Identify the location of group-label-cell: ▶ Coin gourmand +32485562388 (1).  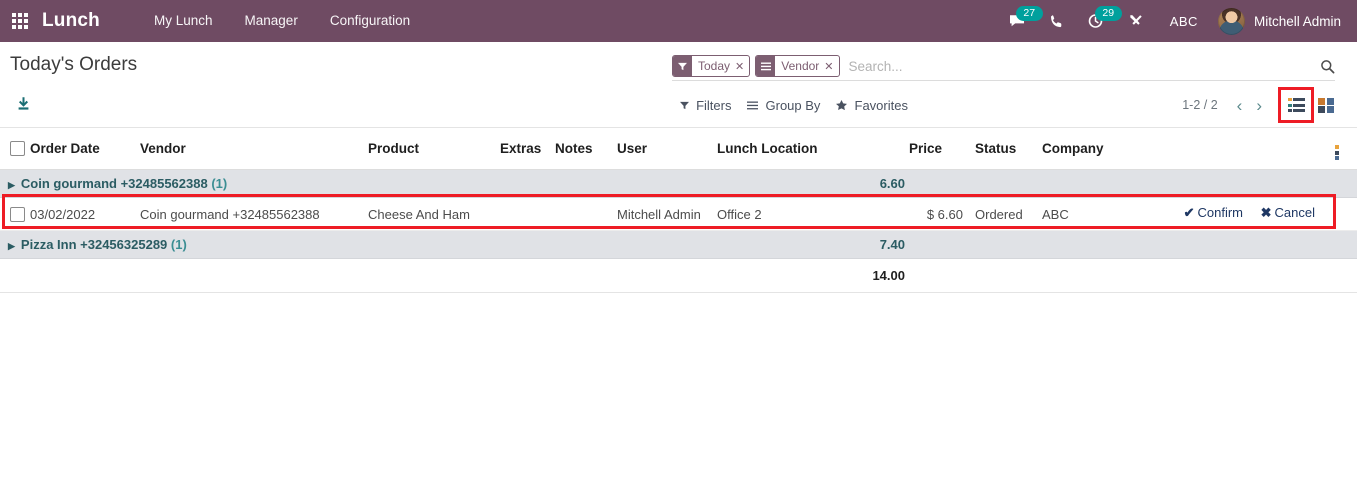
(358, 183).